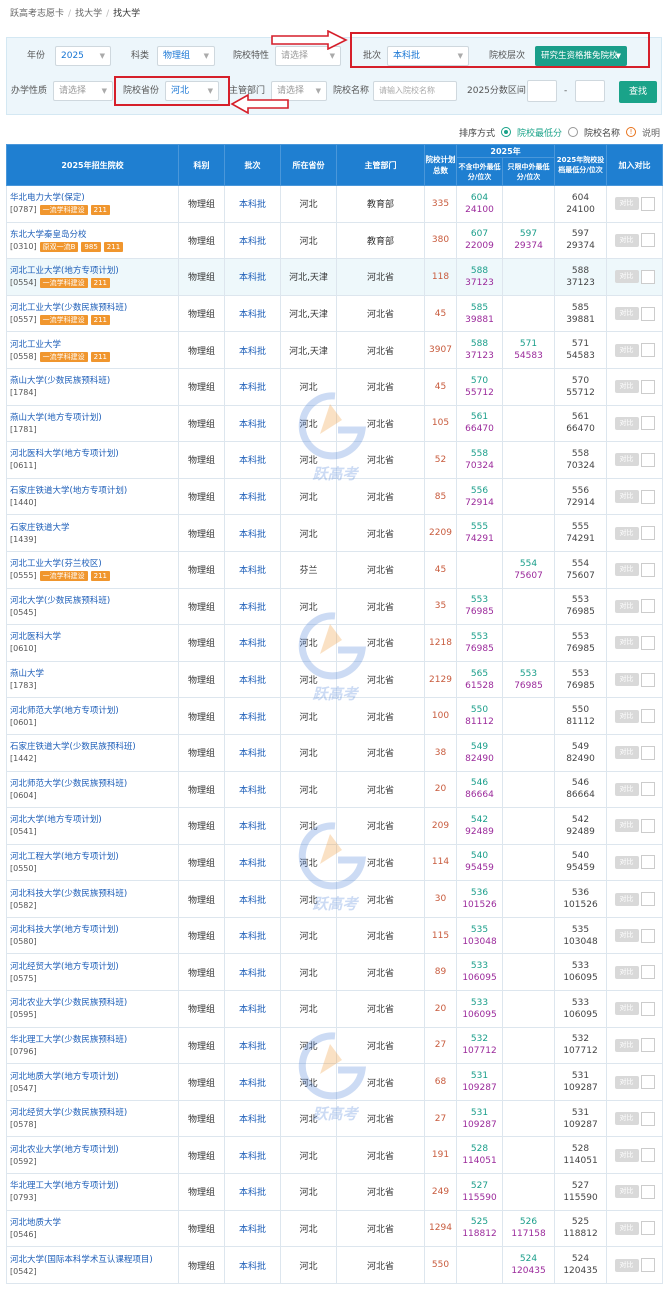  I want to click on school-name-link: 河北医科大学, so click(94, 637).